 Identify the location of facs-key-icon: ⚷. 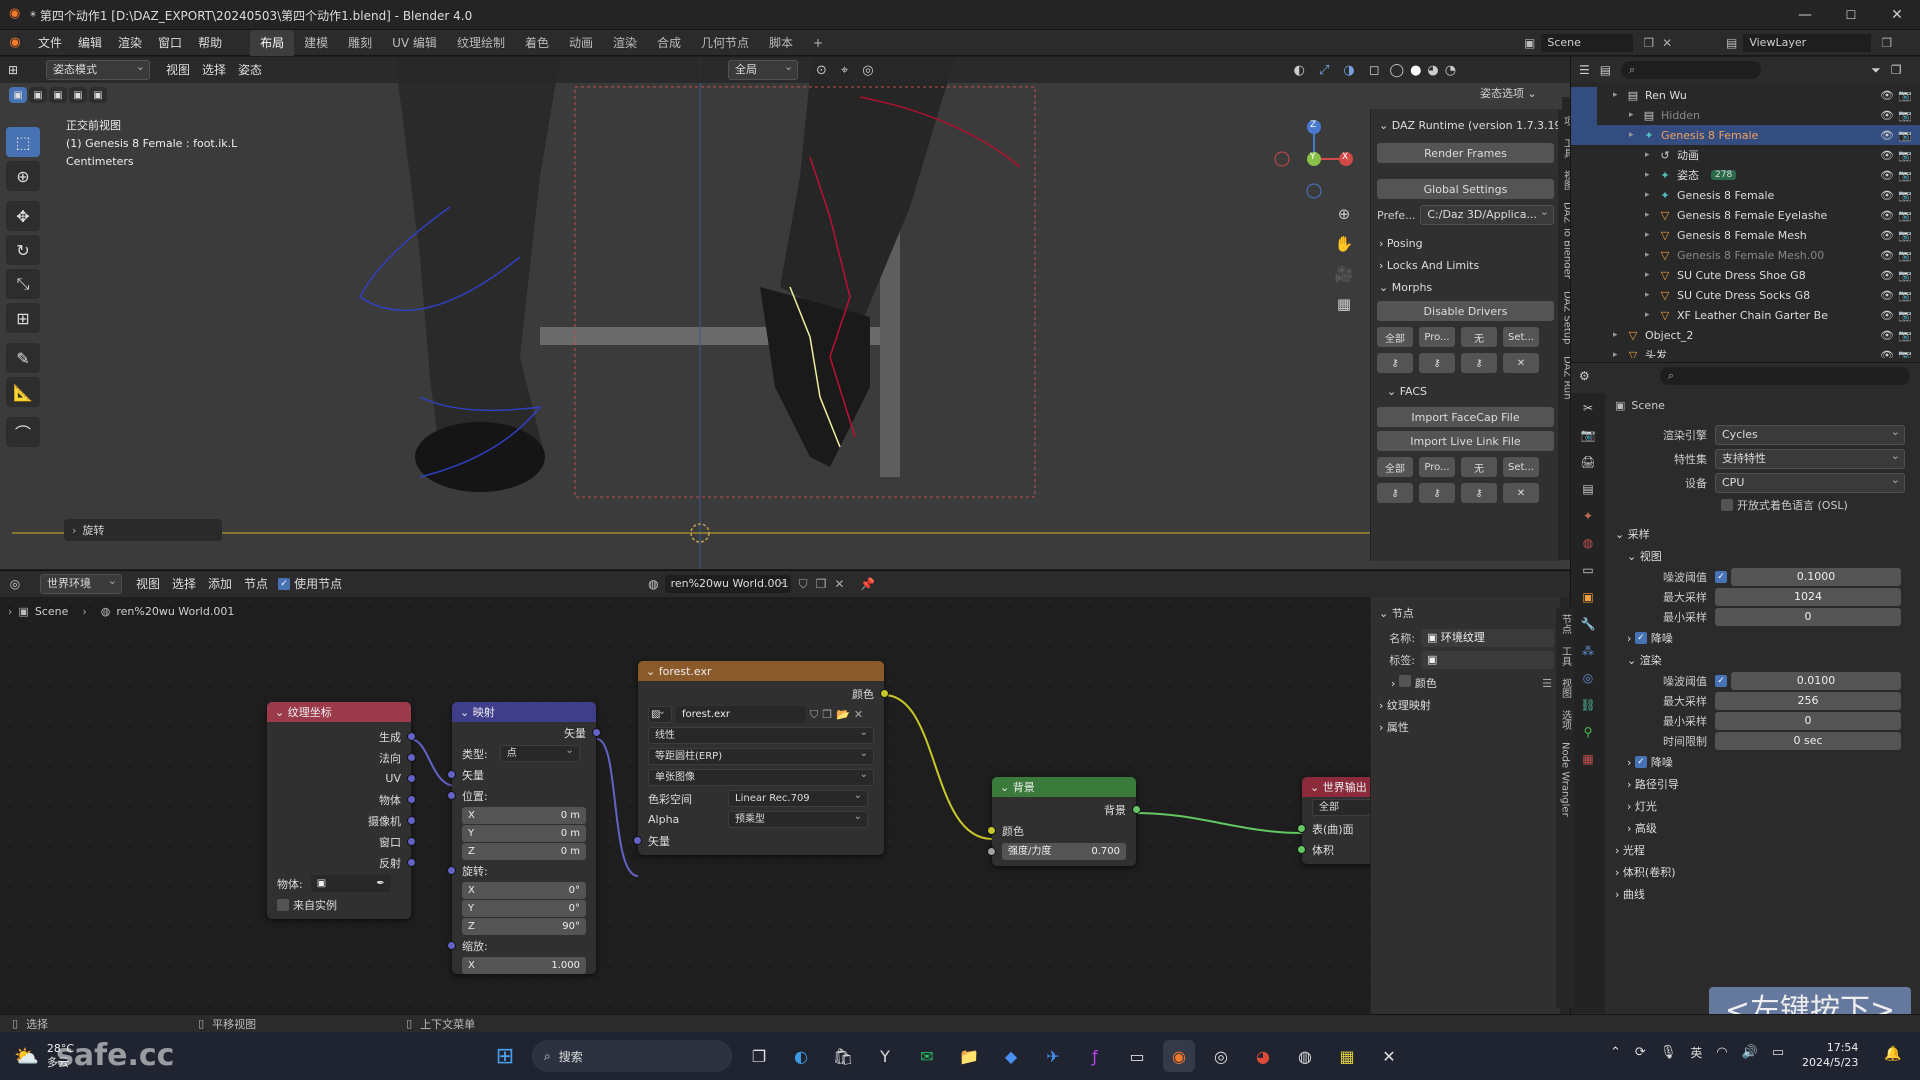
(1395, 493).